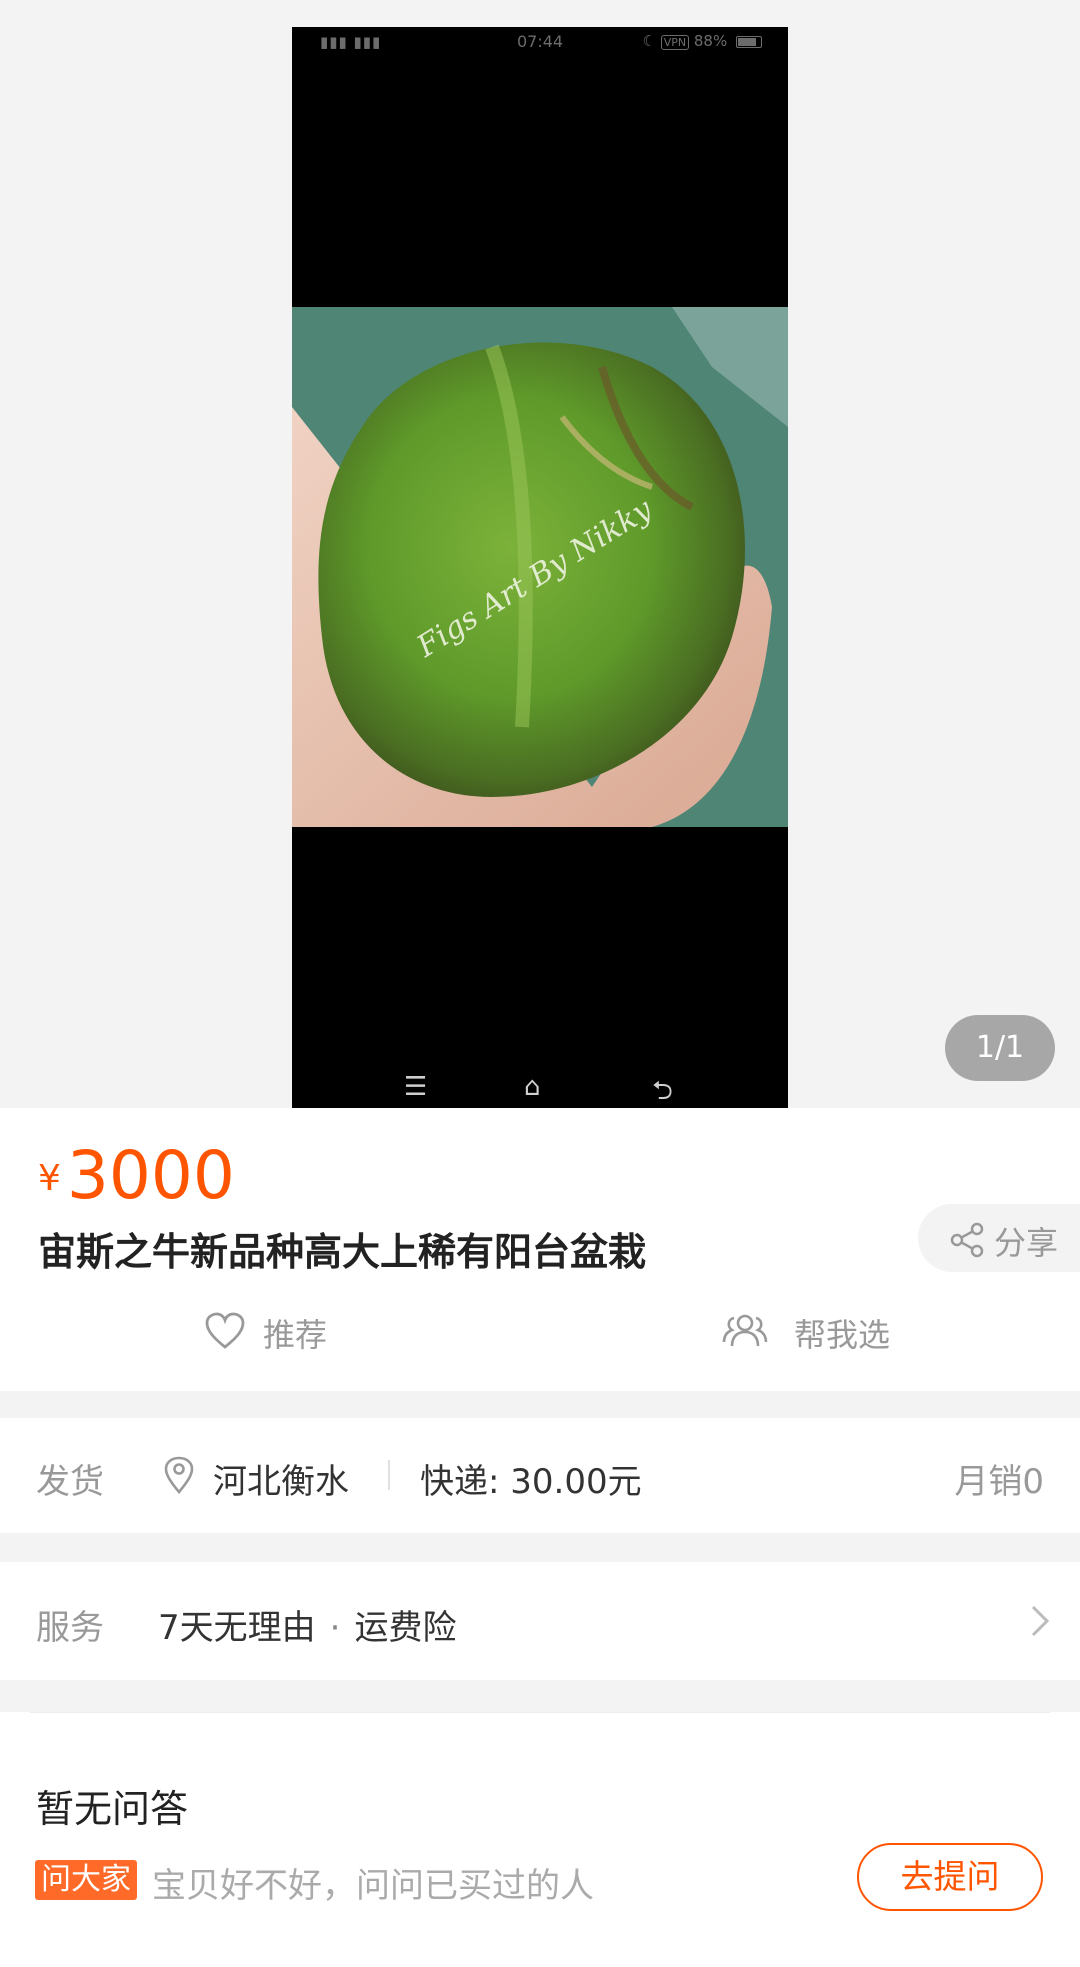 The width and height of the screenshot is (1080, 1967). What do you see at coordinates (532, 1087) in the screenshot?
I see `home-icon: ⌂` at bounding box center [532, 1087].